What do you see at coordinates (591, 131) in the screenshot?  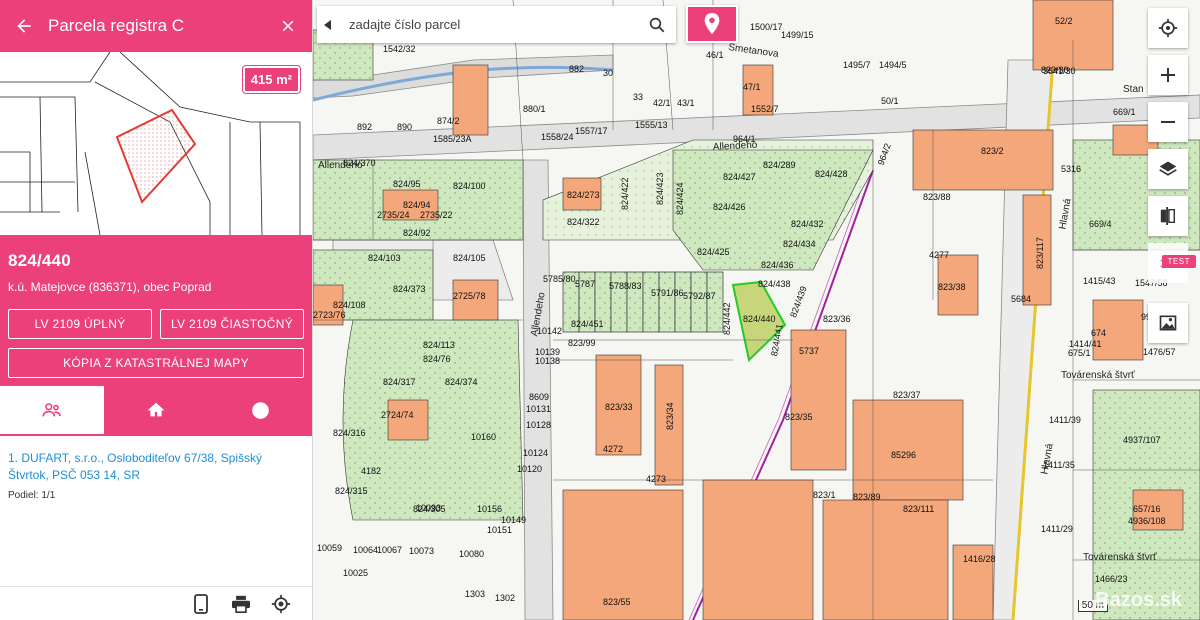 I see `parcel-label: 1557/17` at bounding box center [591, 131].